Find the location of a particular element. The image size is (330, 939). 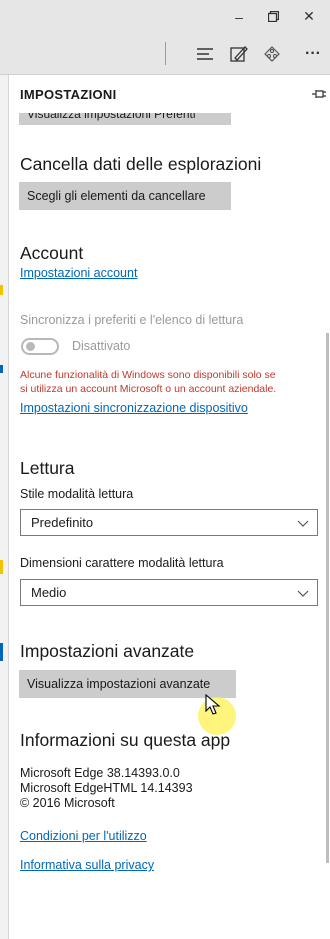

toggle-knob is located at coordinates (30, 346).